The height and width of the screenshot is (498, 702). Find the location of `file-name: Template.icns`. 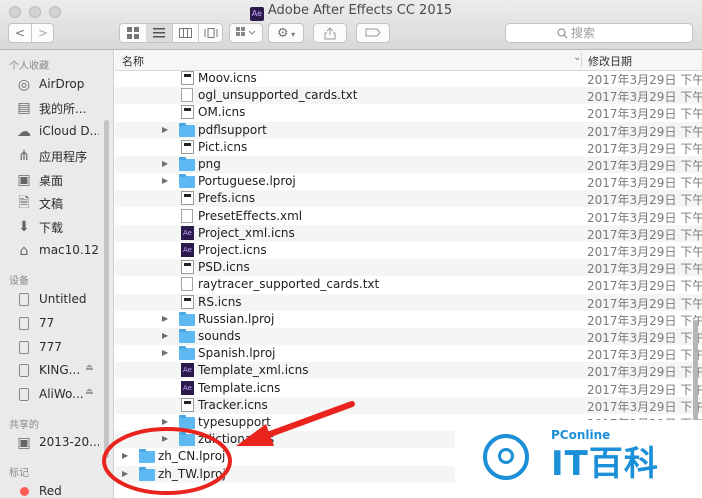

file-name: Template.icns is located at coordinates (239, 387).